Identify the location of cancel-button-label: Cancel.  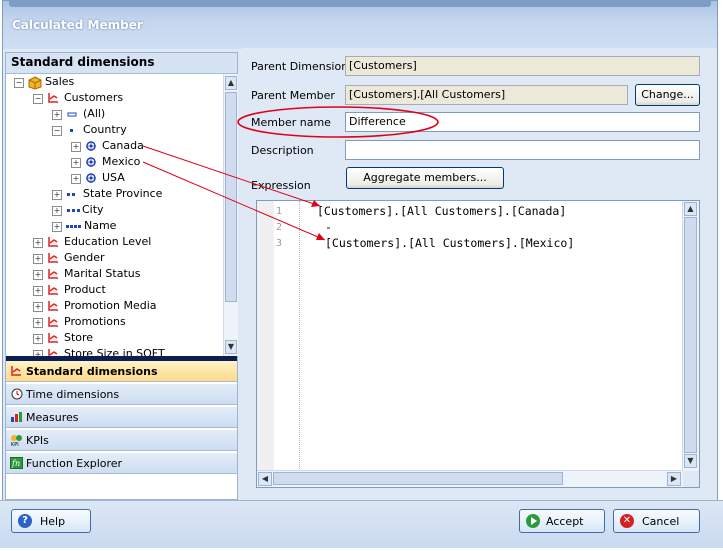
(661, 521).